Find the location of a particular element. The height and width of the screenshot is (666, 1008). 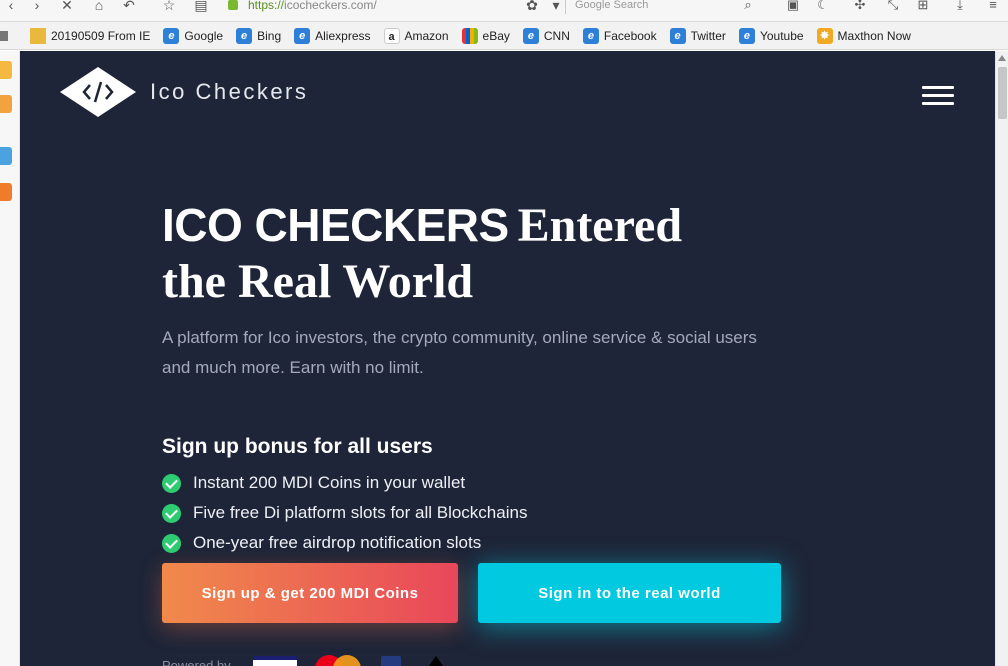

paypal-icon is located at coordinates (390, 661).